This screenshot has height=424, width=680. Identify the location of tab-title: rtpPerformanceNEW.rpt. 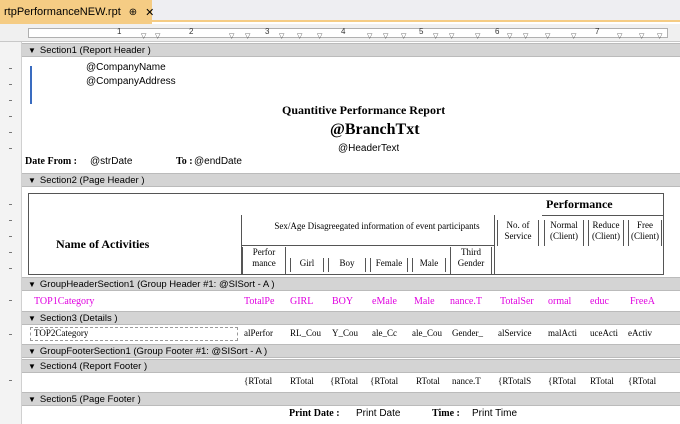
(62, 12).